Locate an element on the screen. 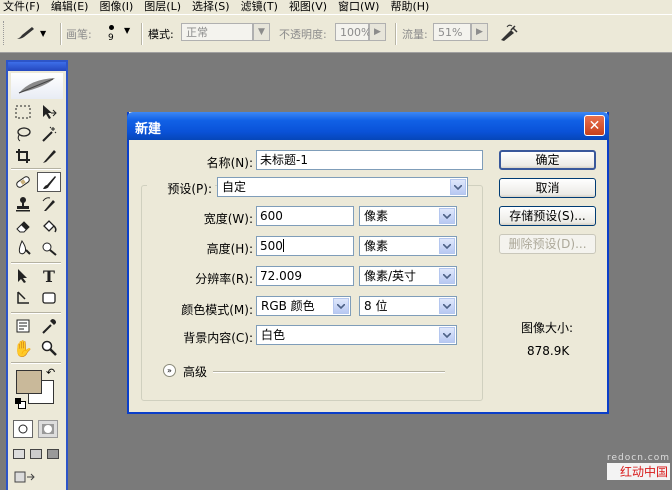  menu-help: 帮助(H) is located at coordinates (412, 7).